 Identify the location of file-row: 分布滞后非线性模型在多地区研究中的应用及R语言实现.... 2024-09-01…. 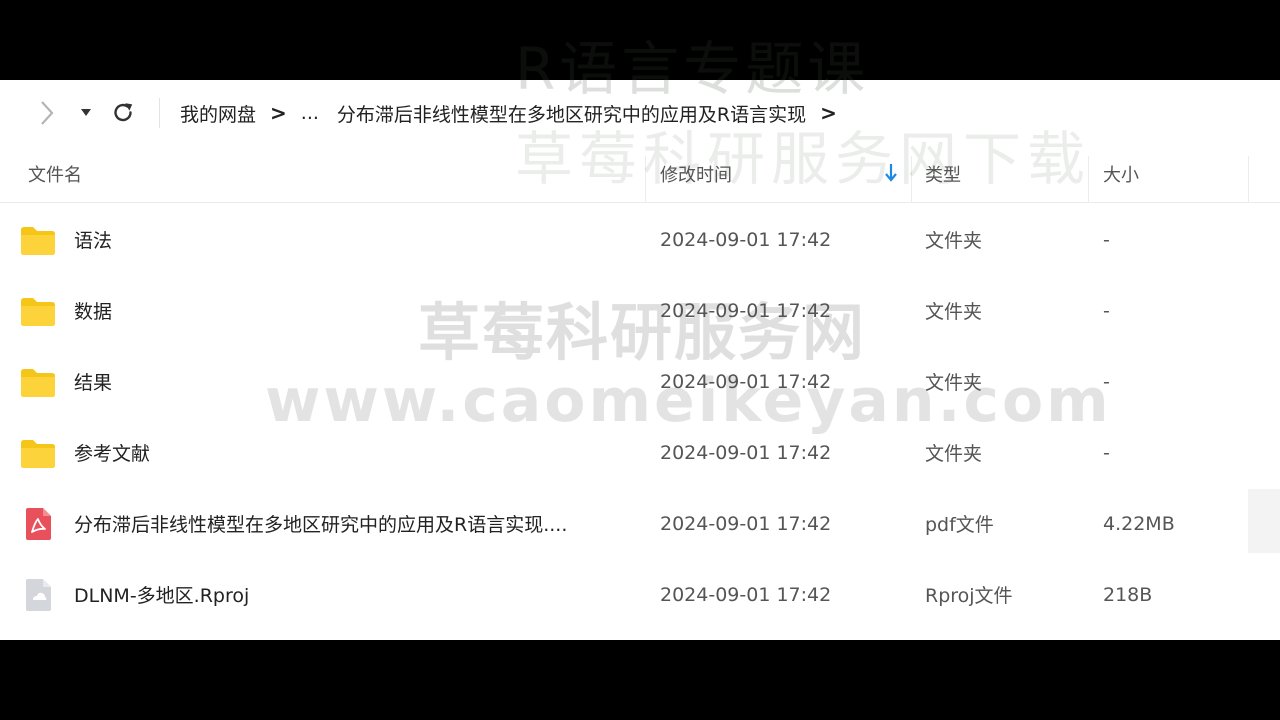
(640, 523).